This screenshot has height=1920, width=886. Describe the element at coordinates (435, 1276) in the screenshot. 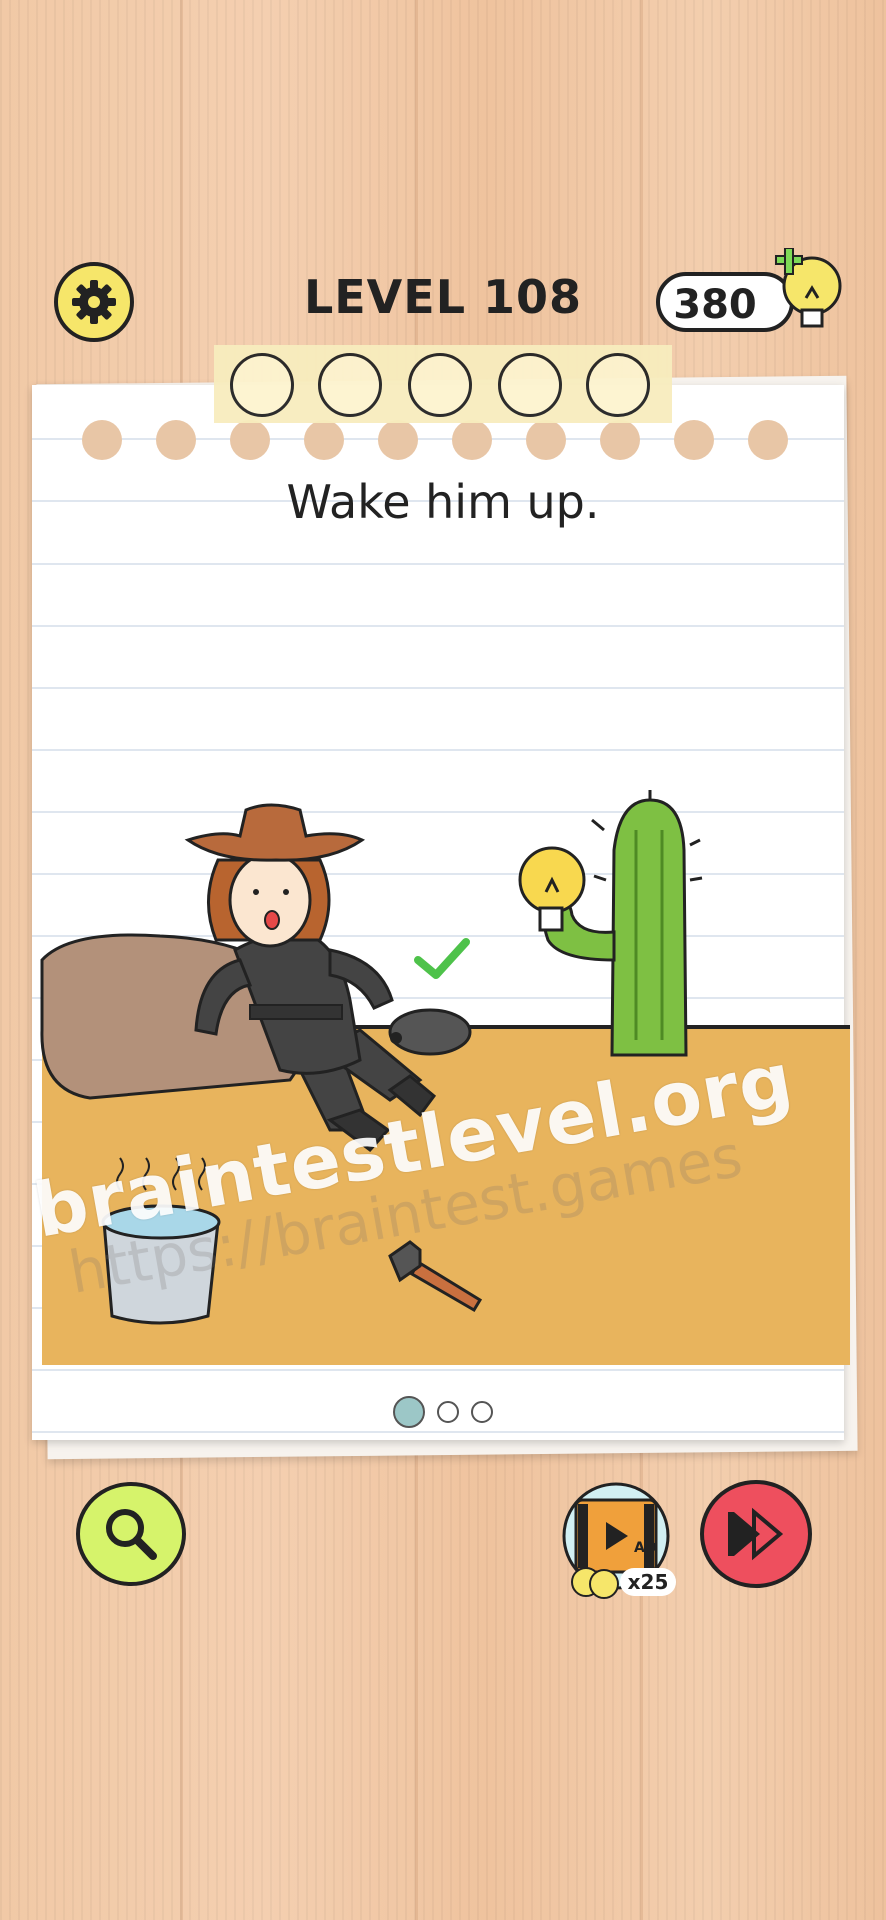

I see `hammer` at that location.